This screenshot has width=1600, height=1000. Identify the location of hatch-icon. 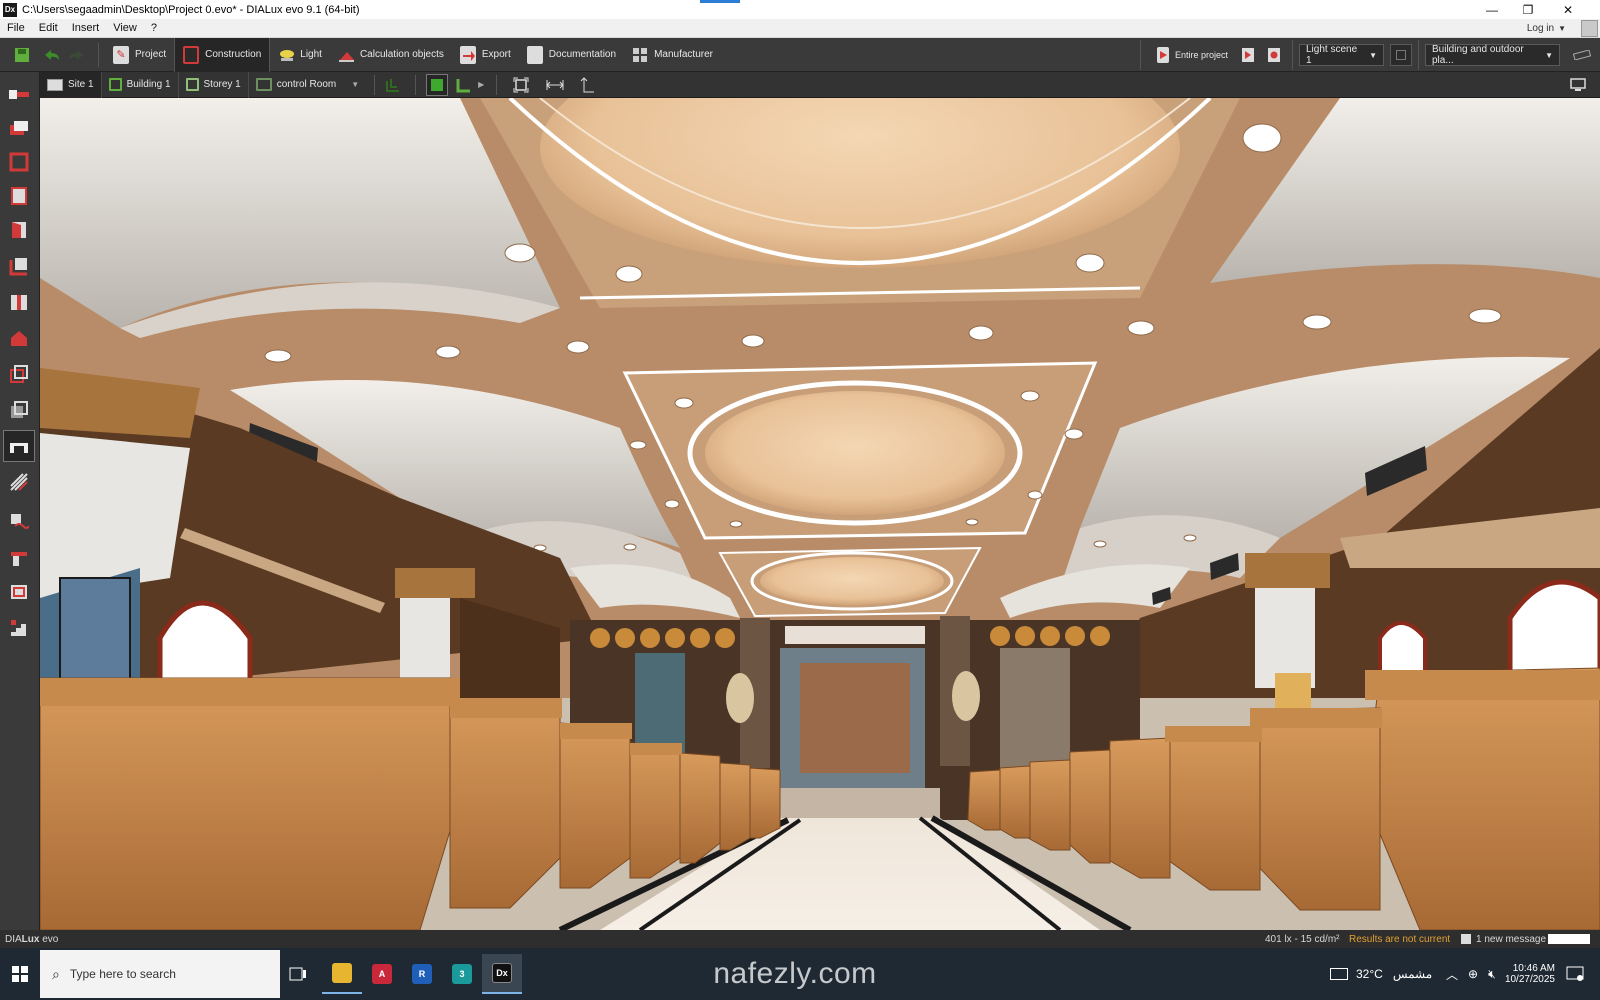
(19, 482).